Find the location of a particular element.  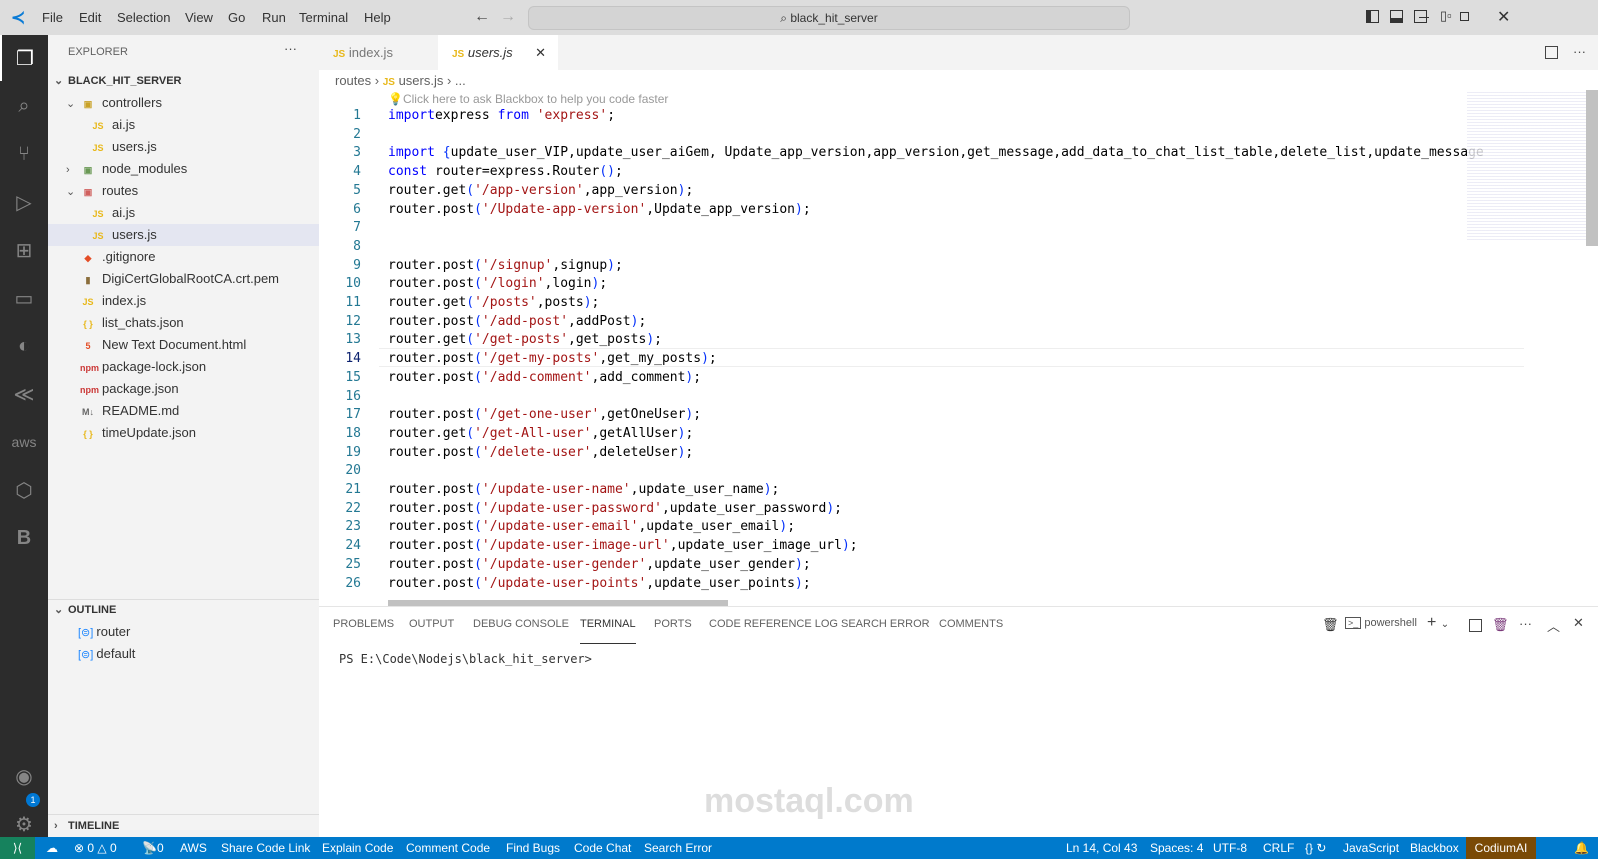

tree-item: { } list_chats.json is located at coordinates (183, 323).